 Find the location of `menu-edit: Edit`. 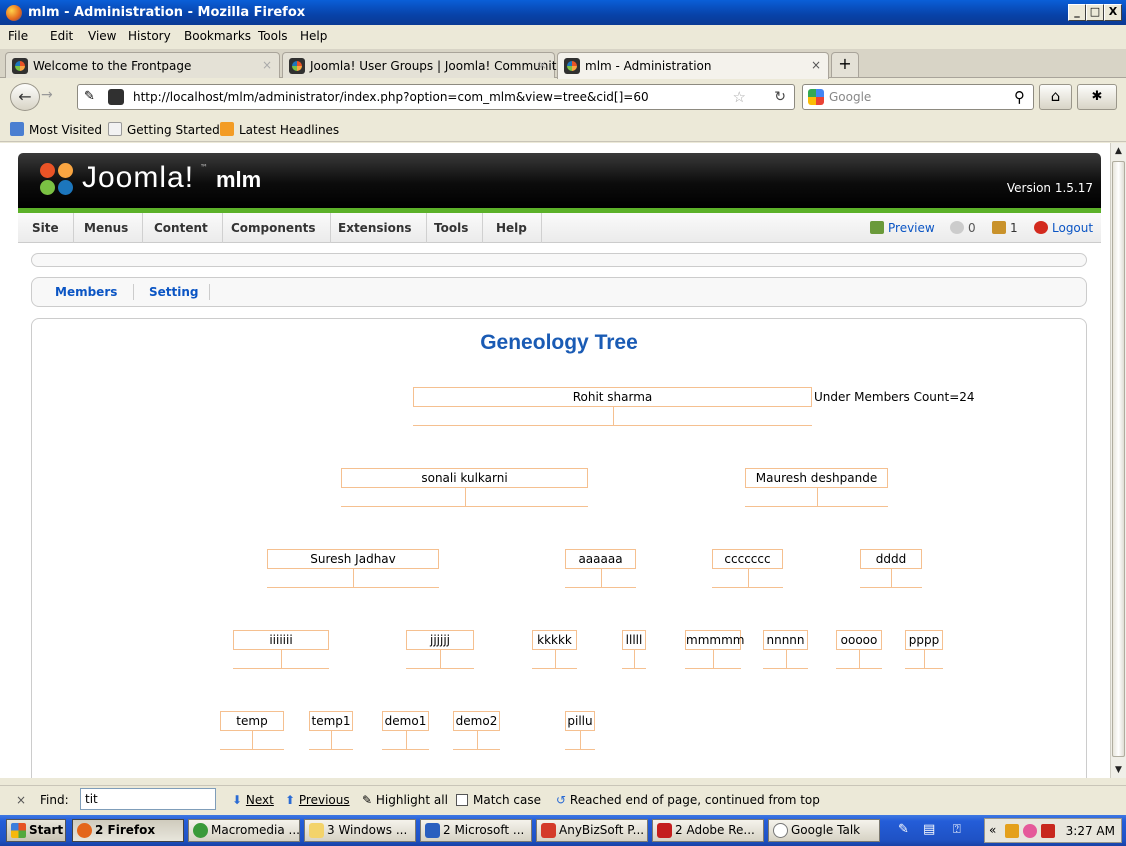

menu-edit: Edit is located at coordinates (61, 36).